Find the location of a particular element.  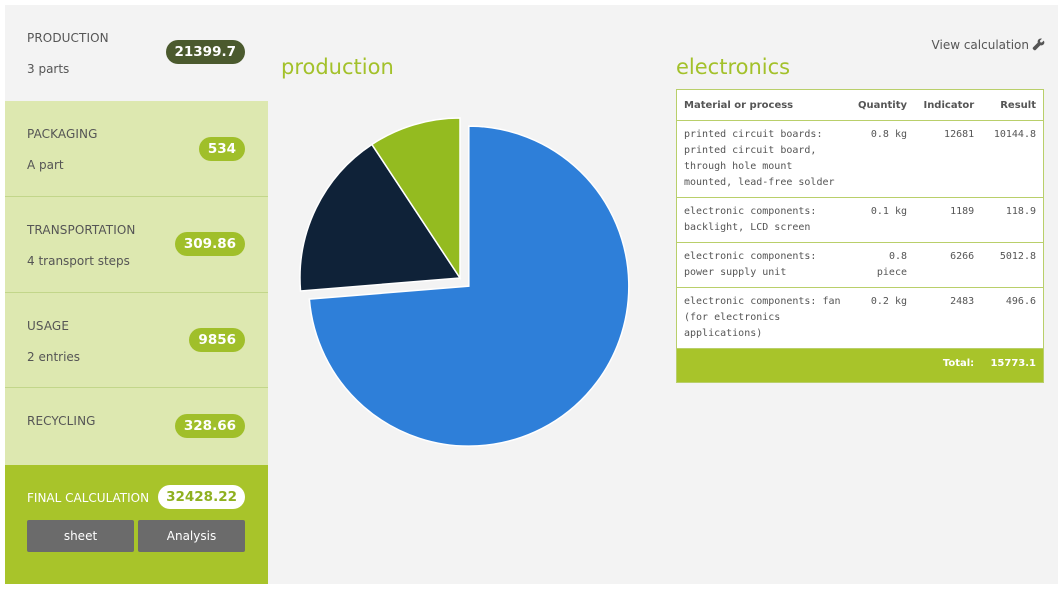

column-header-material: Material or process is located at coordinates (763, 105).